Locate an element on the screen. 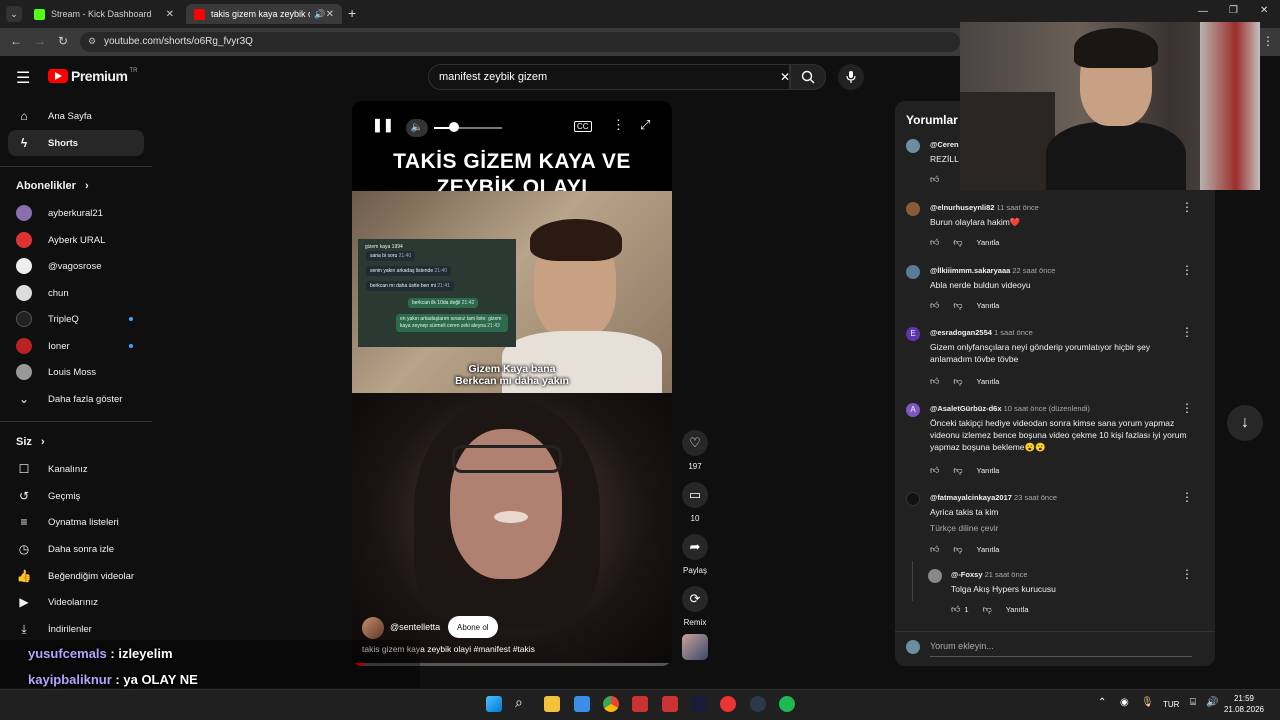  sidebar-item-sub: @vagosrose is located at coordinates (76, 266).